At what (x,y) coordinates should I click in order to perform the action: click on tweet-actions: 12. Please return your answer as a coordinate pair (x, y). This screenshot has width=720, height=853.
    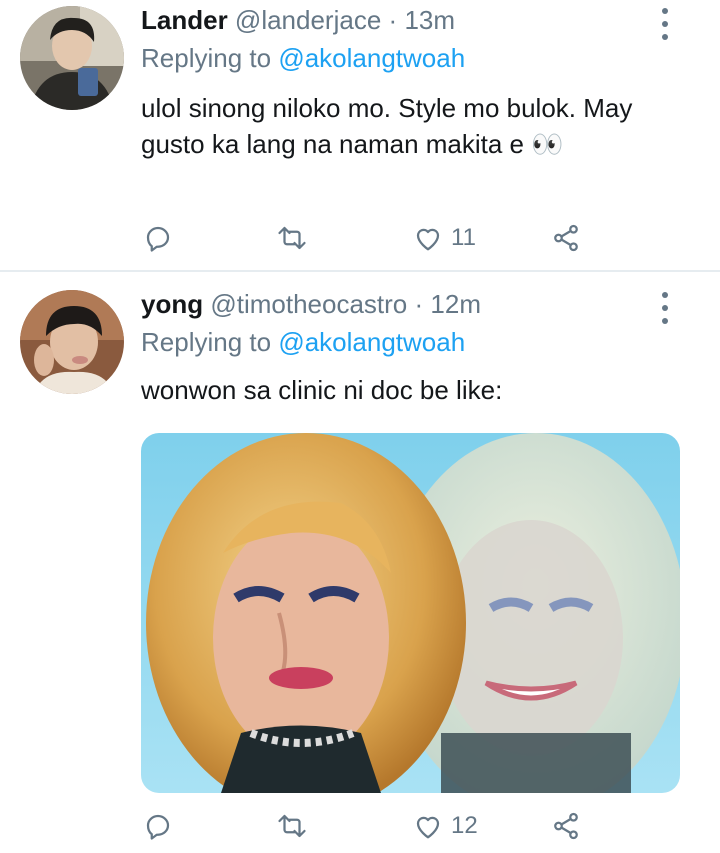
    Looking at the image, I should click on (371, 826).